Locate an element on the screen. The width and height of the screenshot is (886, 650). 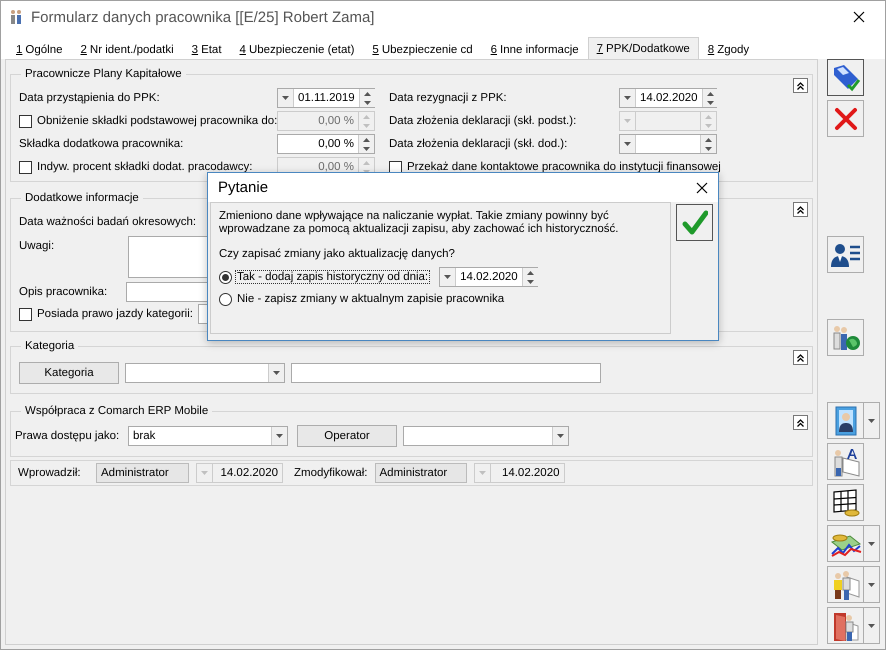
section-title: Współpraca z Comarch ERP Mobile is located at coordinates (117, 411).